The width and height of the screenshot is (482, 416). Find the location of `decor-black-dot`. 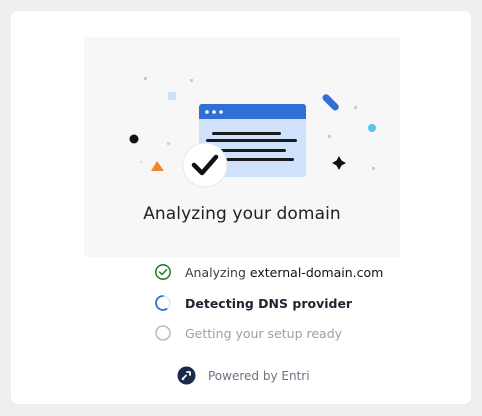

decor-black-dot is located at coordinates (134, 139).